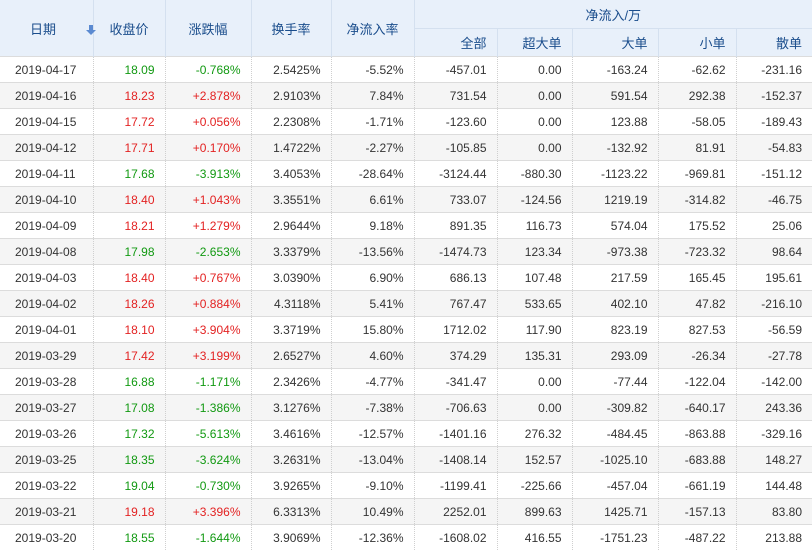  I want to click on cell-xl: 135.31, so click(534, 355).